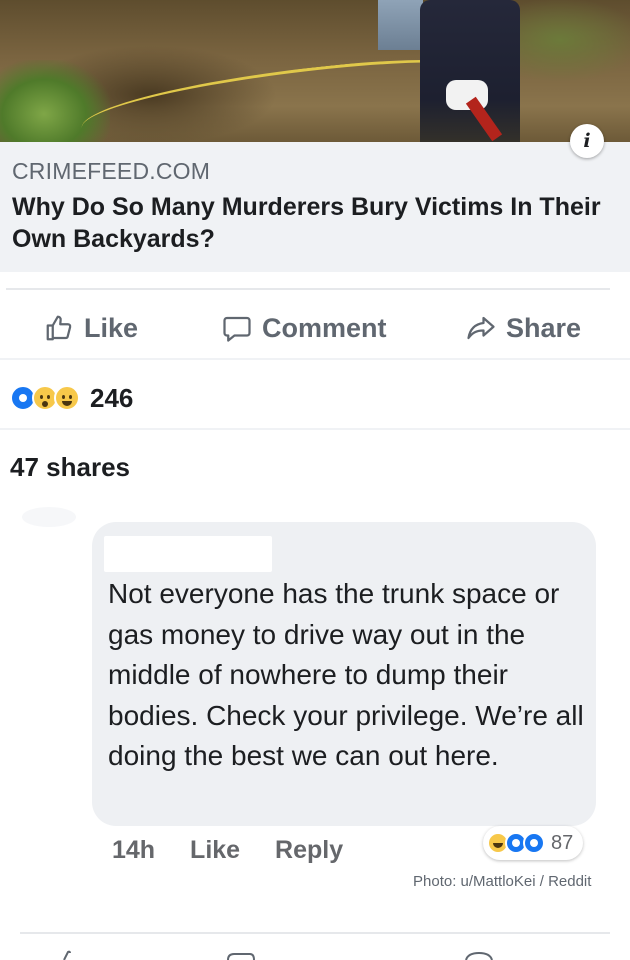 The image size is (630, 960). Describe the element at coordinates (315, 71) in the screenshot. I see `link-preview-image` at that location.